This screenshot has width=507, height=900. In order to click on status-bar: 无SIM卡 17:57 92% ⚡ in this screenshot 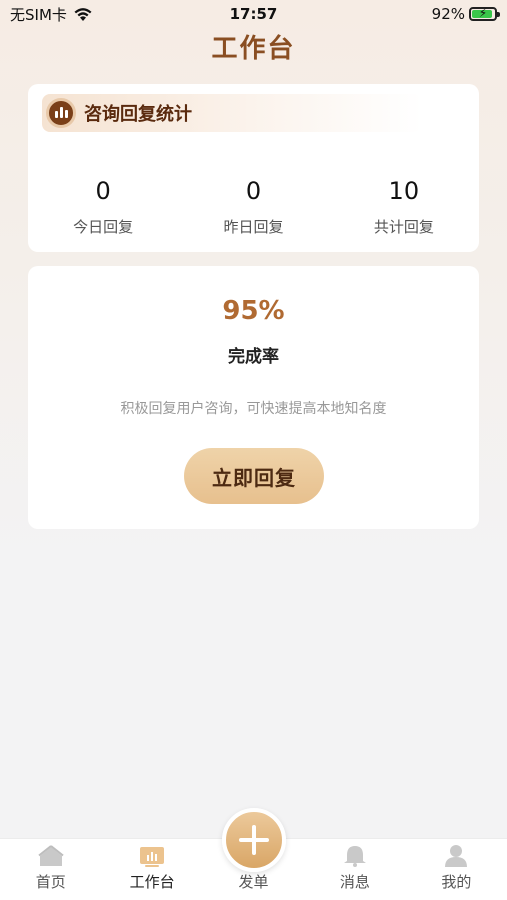, I will do `click(253, 14)`.